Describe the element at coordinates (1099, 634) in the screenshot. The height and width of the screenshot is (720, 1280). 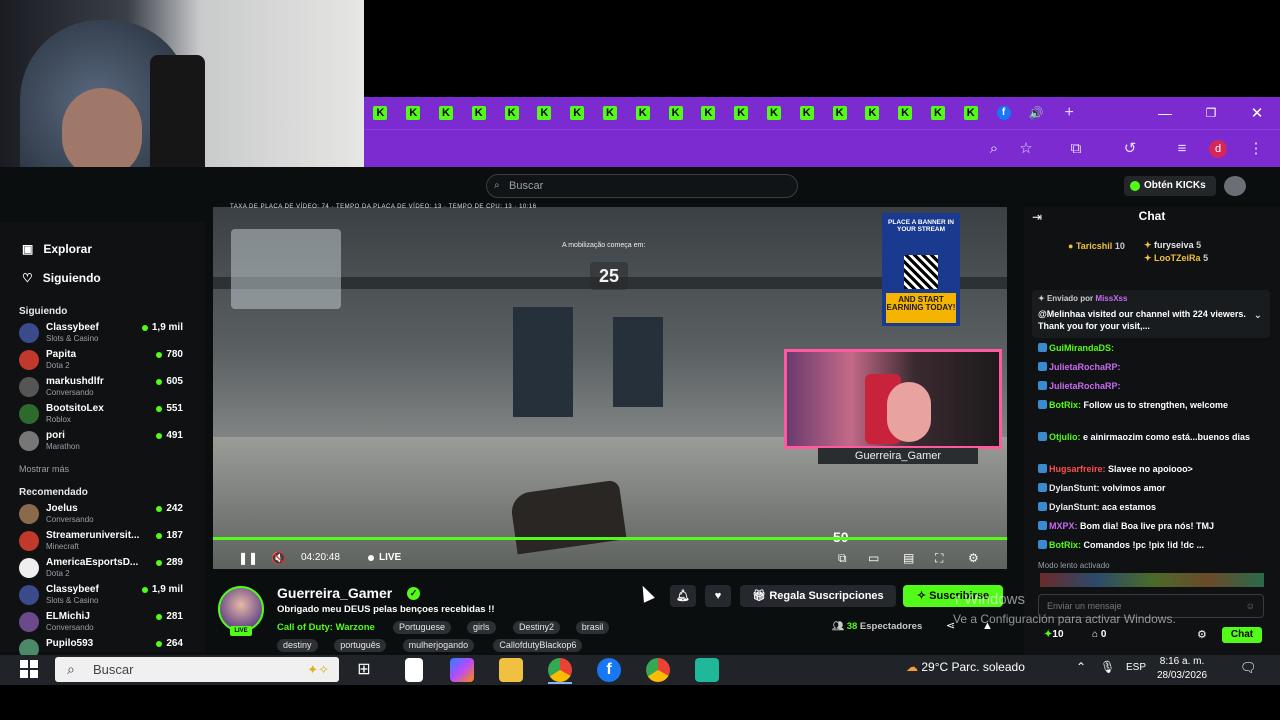
I see `redeem-counter: ⌂ 0` at that location.